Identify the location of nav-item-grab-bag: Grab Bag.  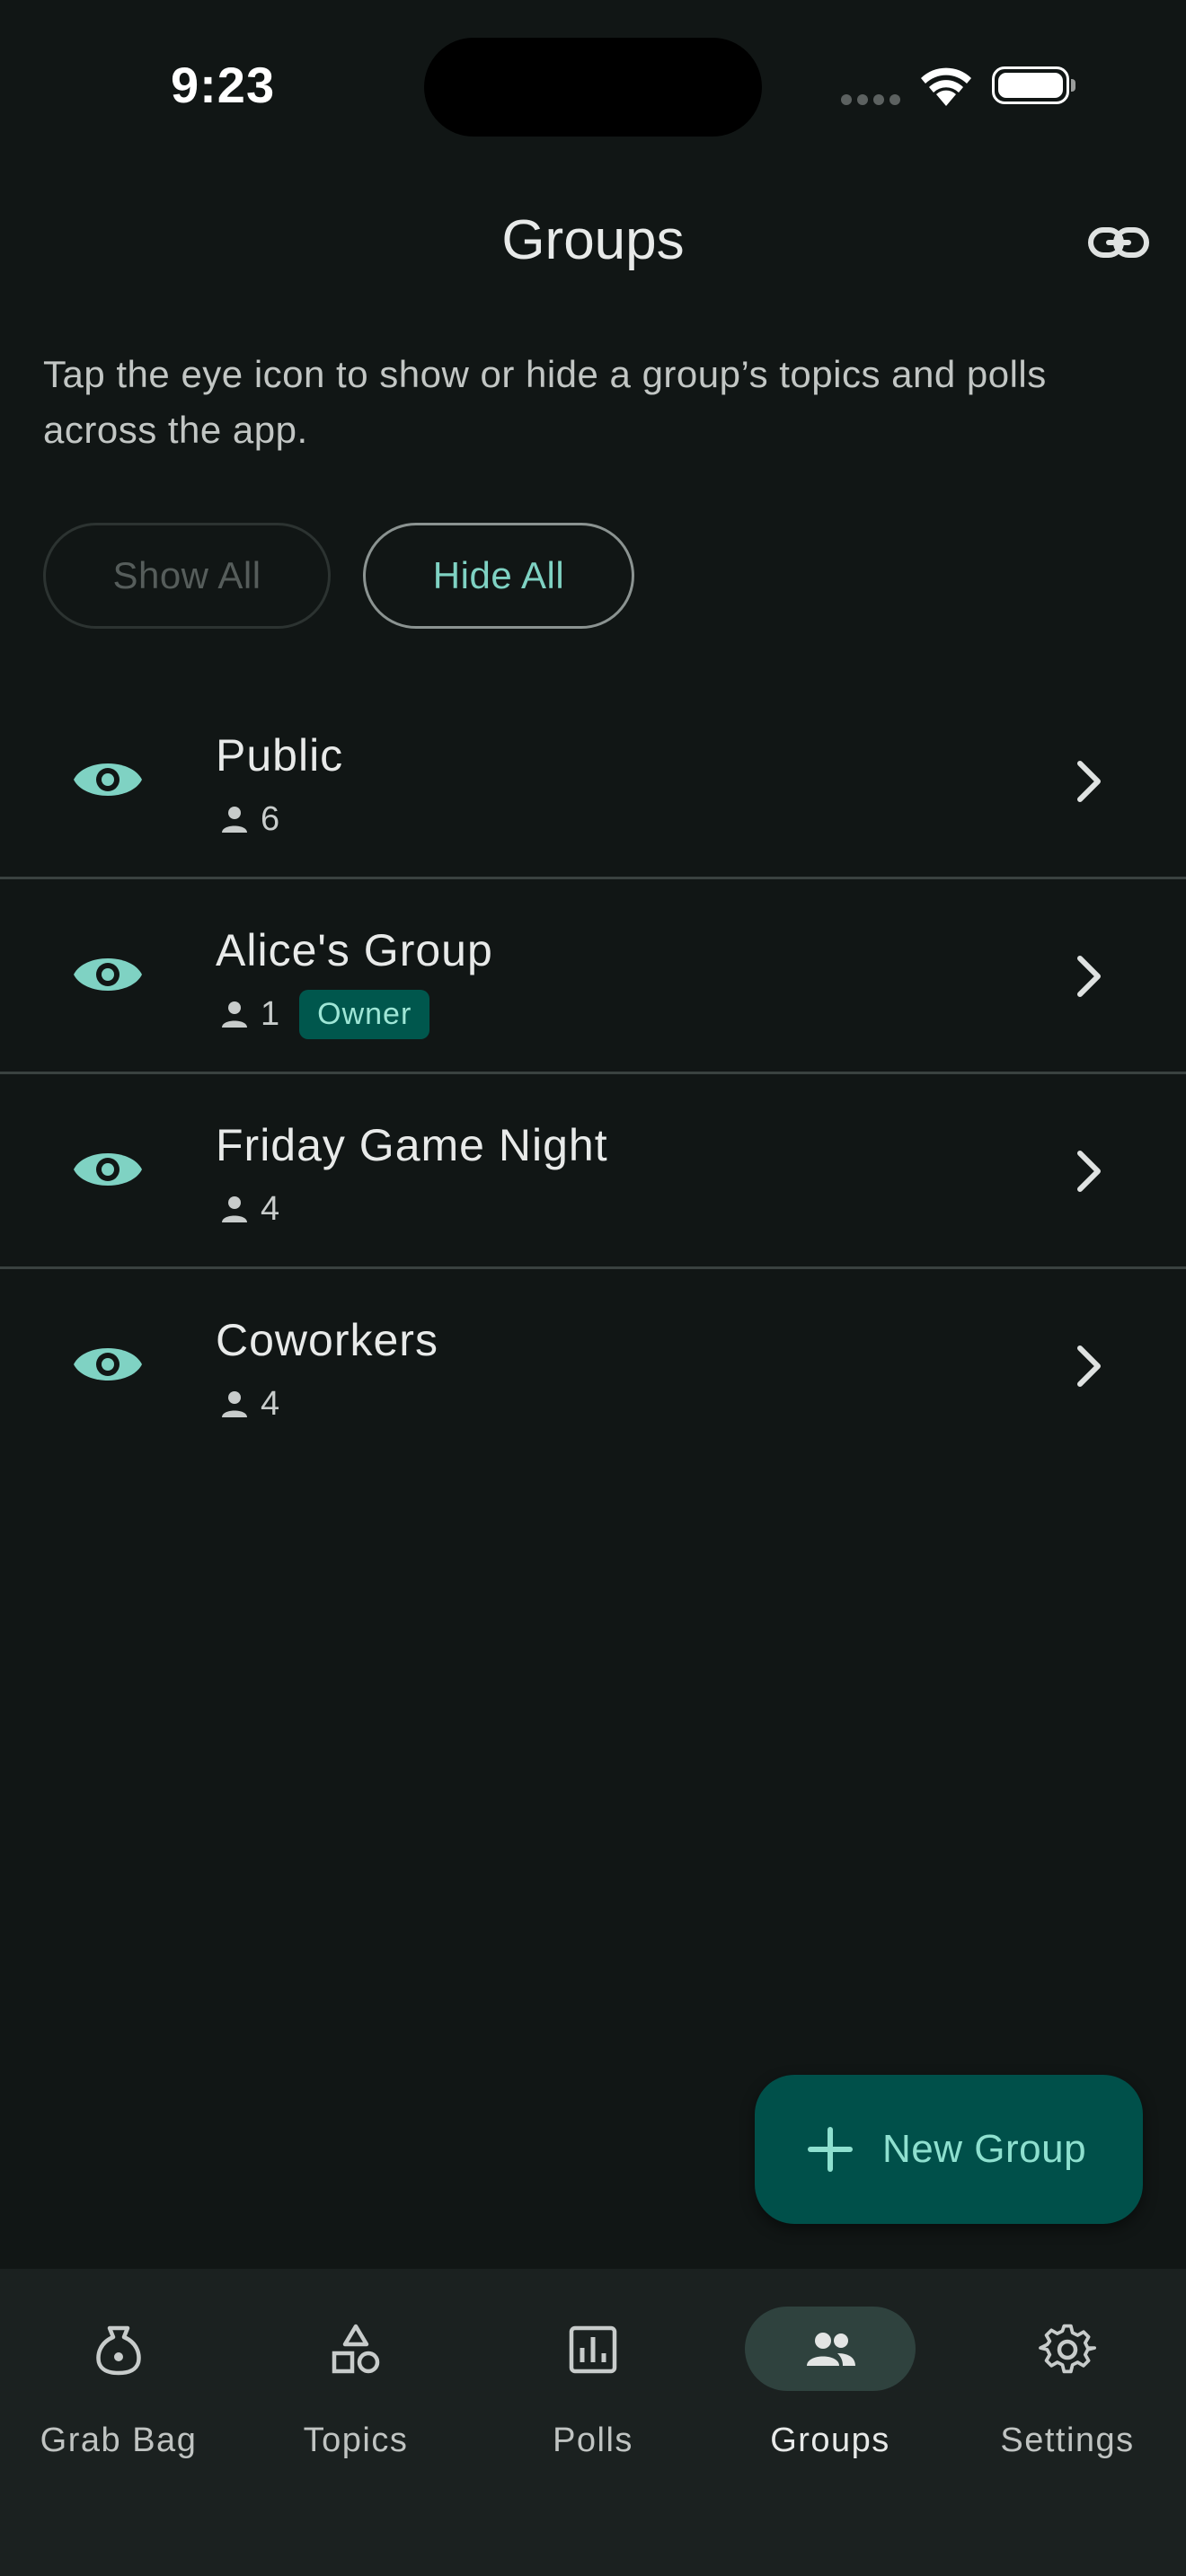
(118, 2372).